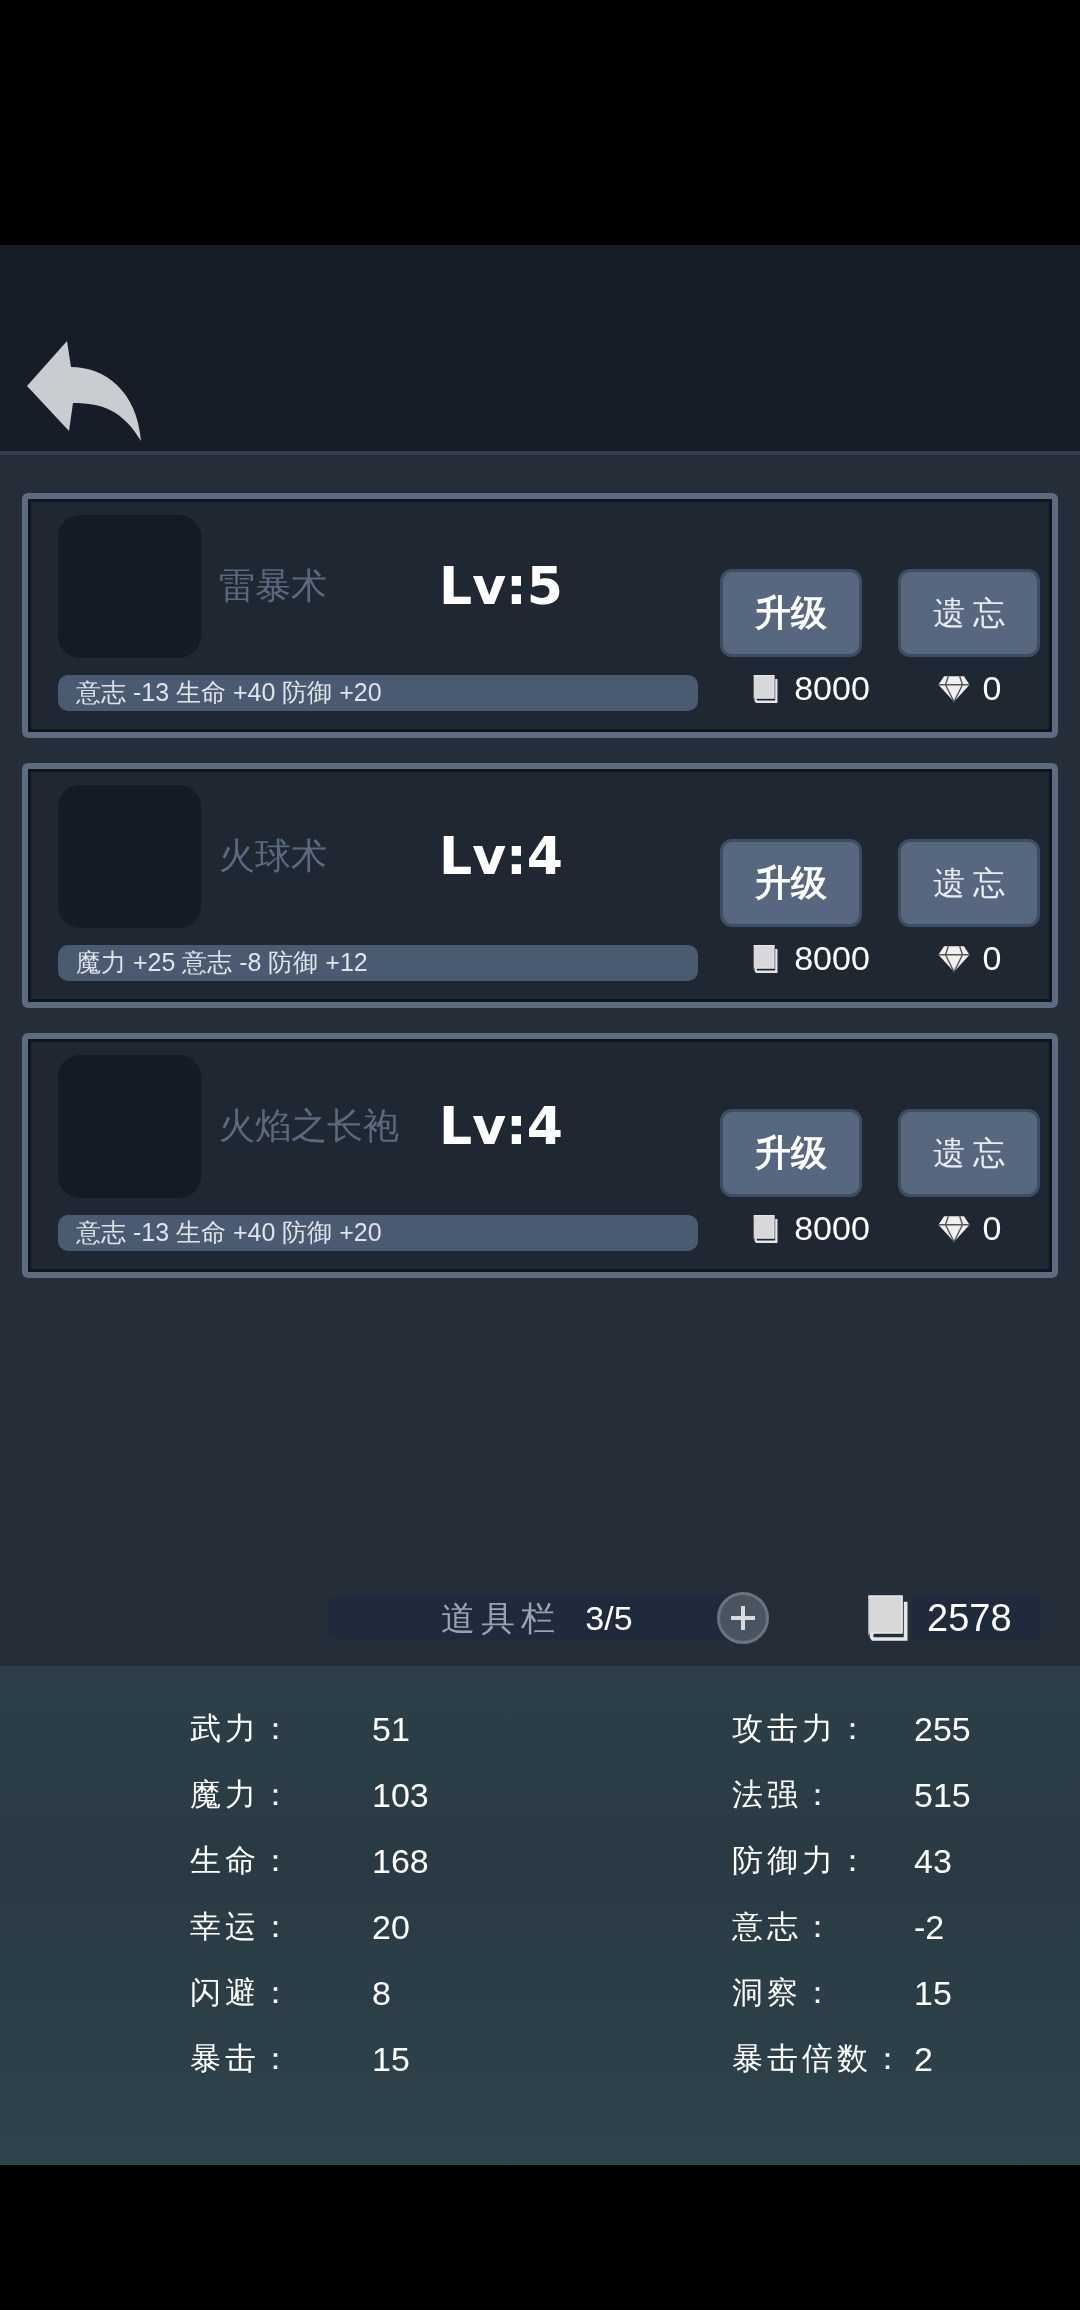 Image resolution: width=1080 pixels, height=2310 pixels. Describe the element at coordinates (400, 1861) in the screenshot. I see `stat-value: 168` at that location.